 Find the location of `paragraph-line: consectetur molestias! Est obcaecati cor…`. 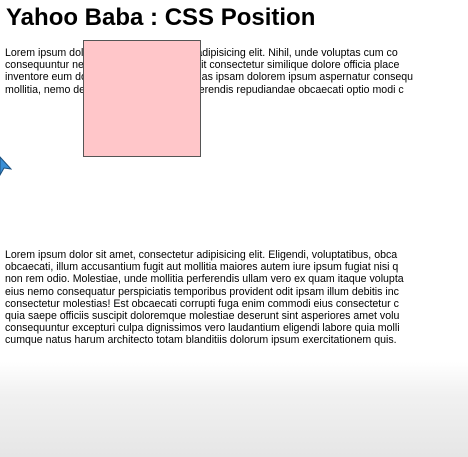

paragraph-line: consectetur molestias! Est obcaecati cor… is located at coordinates (202, 303).